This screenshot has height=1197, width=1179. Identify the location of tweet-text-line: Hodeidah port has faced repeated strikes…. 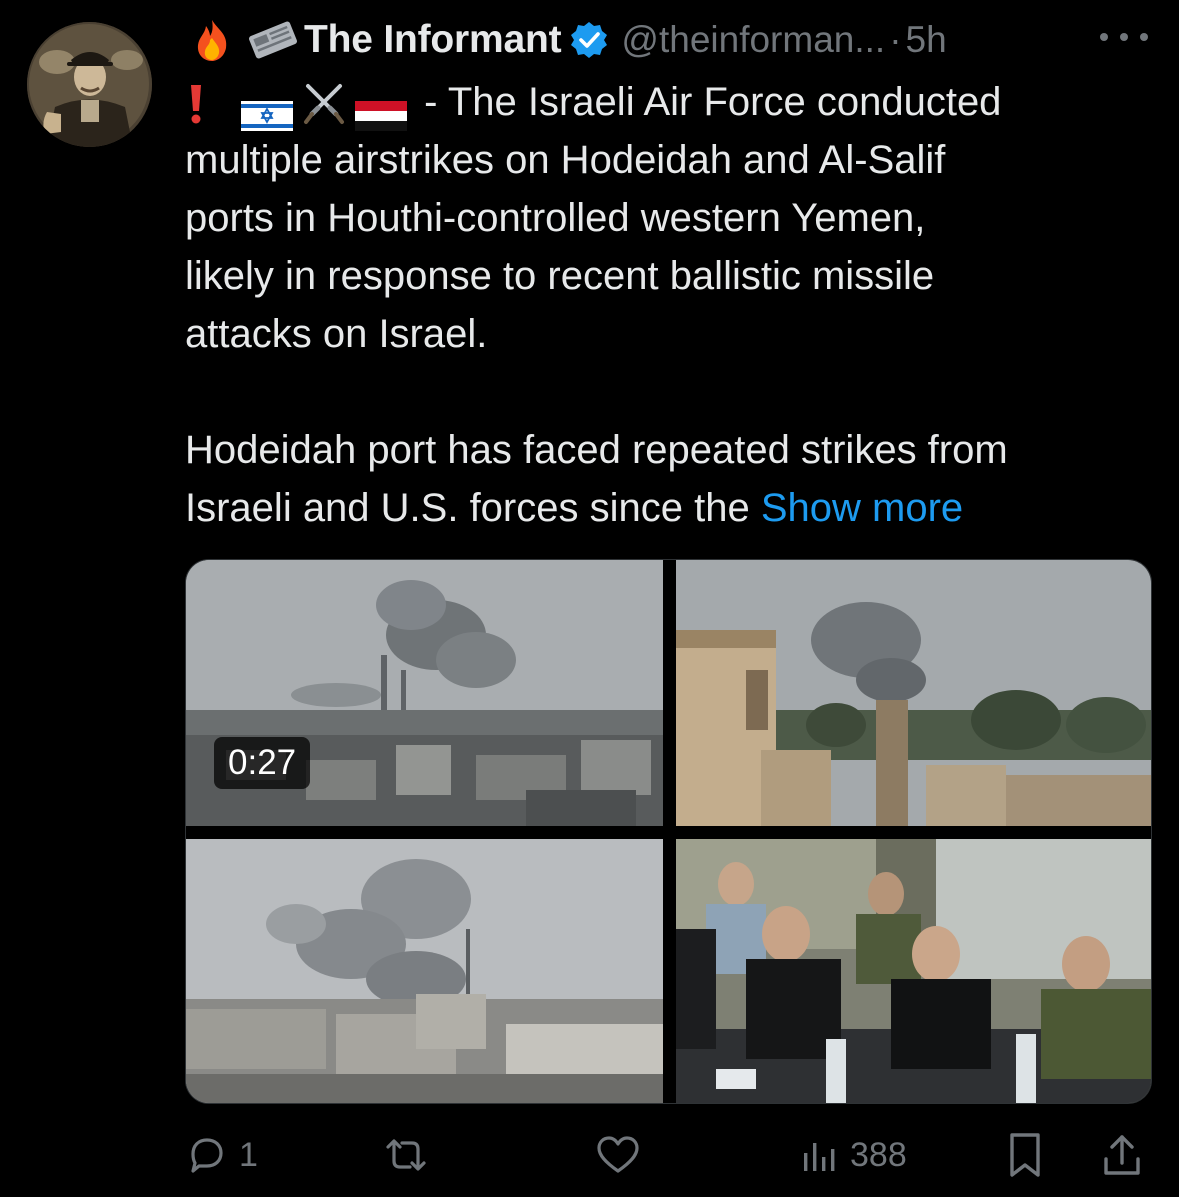
(596, 450).